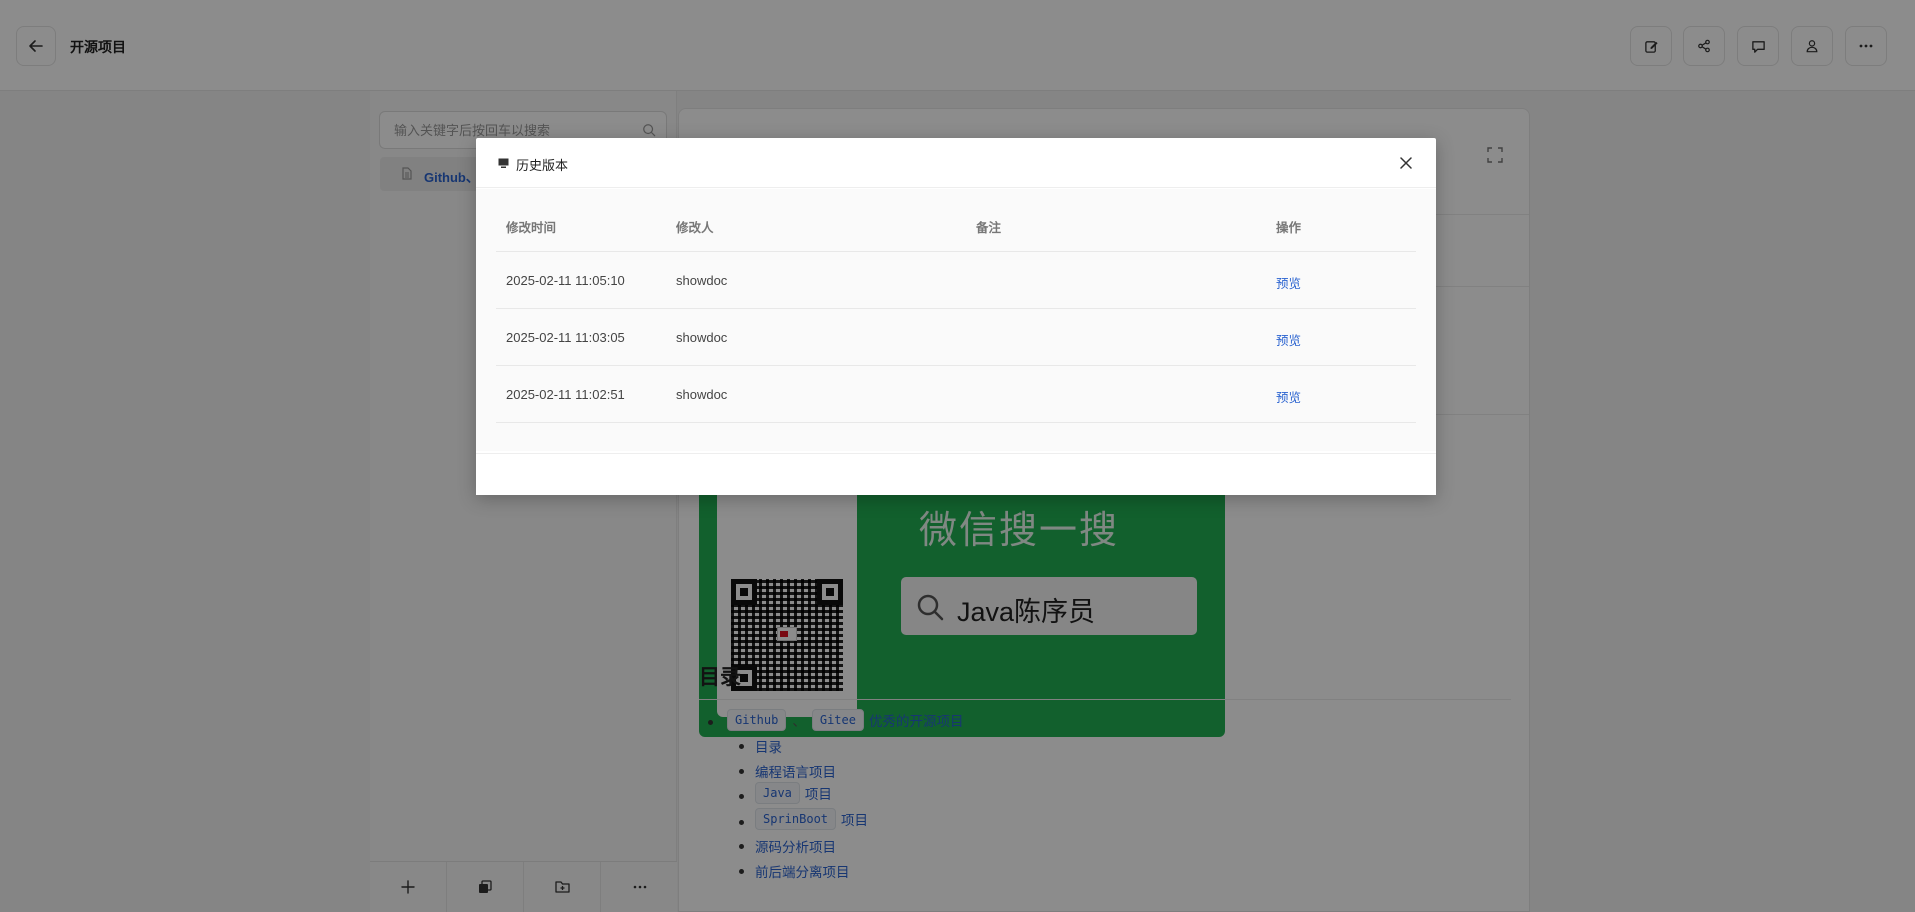 The image size is (1915, 912). I want to click on column-header-user: 修改人, so click(695, 228).